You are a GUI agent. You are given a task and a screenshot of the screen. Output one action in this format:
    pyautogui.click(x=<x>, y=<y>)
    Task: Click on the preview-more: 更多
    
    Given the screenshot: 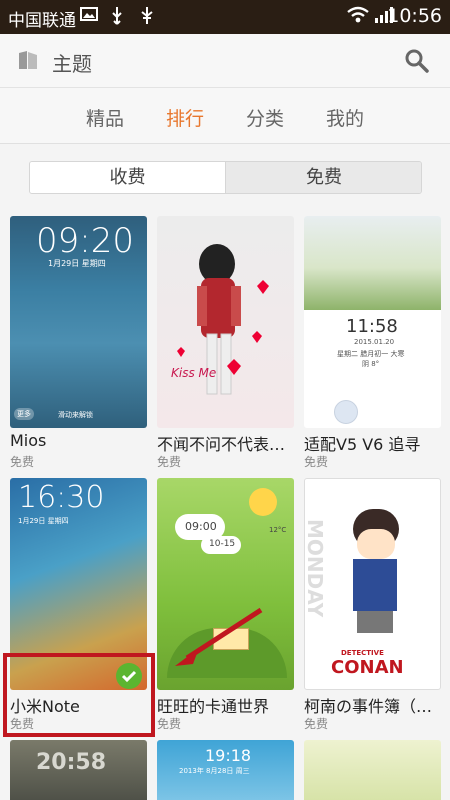 What is the action you would take?
    pyautogui.click(x=24, y=414)
    